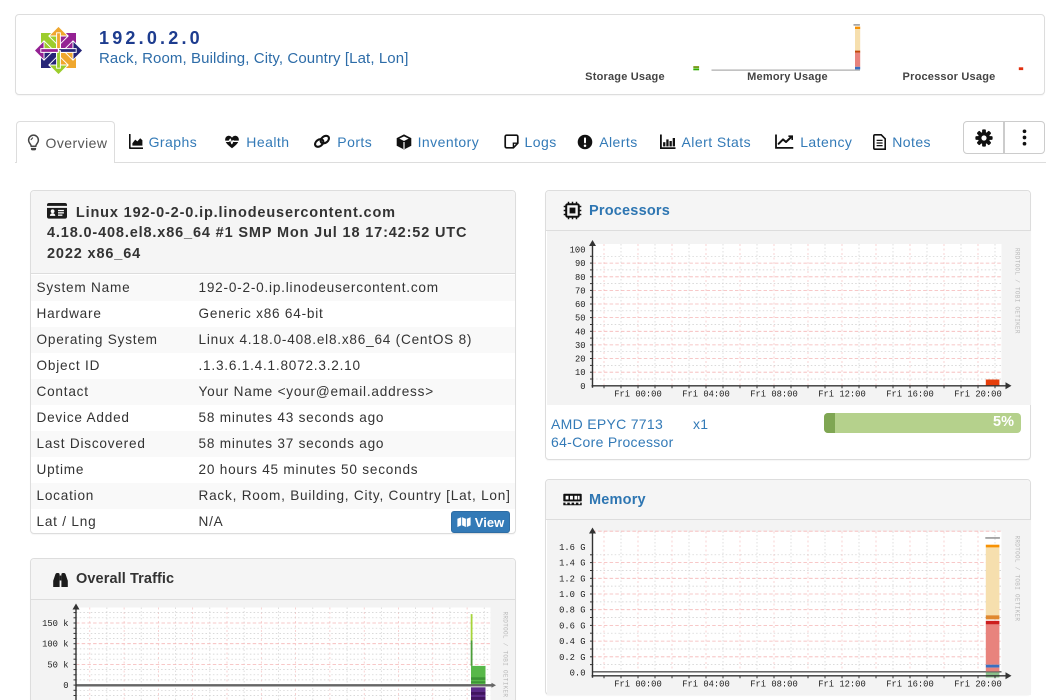 The image size is (1061, 700). What do you see at coordinates (55, 624) in the screenshot?
I see `svg-text: 150 k` at bounding box center [55, 624].